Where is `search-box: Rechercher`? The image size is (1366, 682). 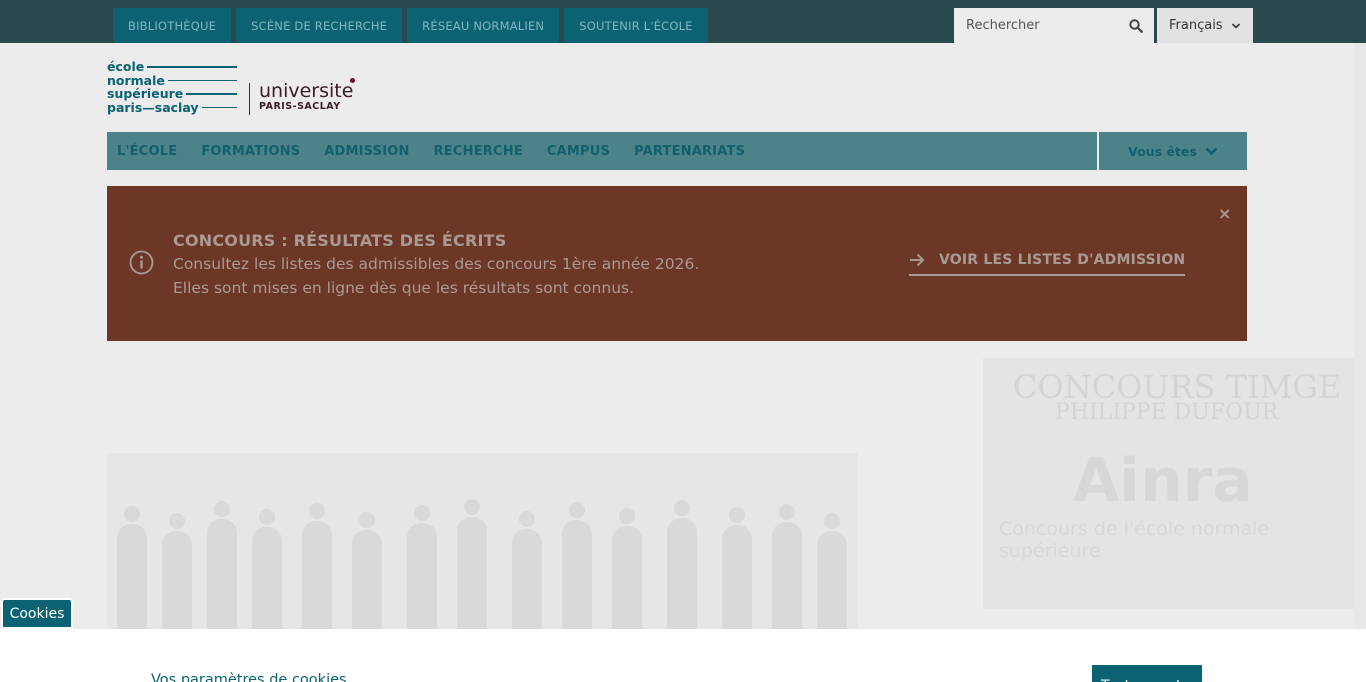 search-box: Rechercher is located at coordinates (1054, 25).